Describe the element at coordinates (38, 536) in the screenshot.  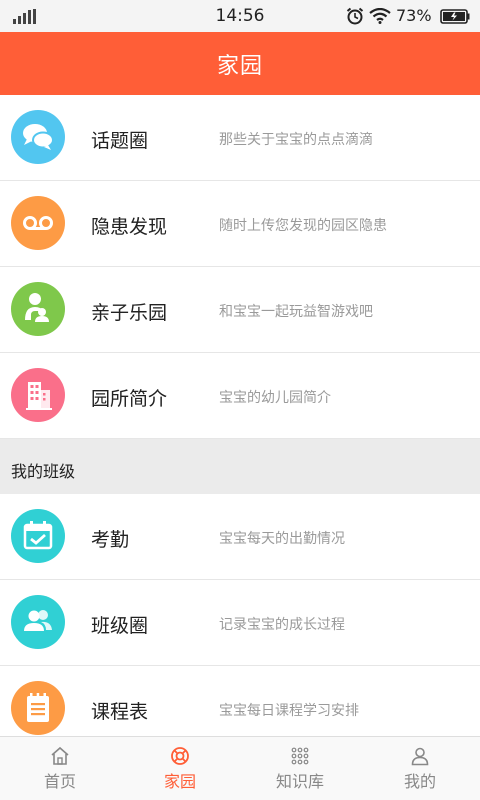
I see `calendar-check-icon` at that location.